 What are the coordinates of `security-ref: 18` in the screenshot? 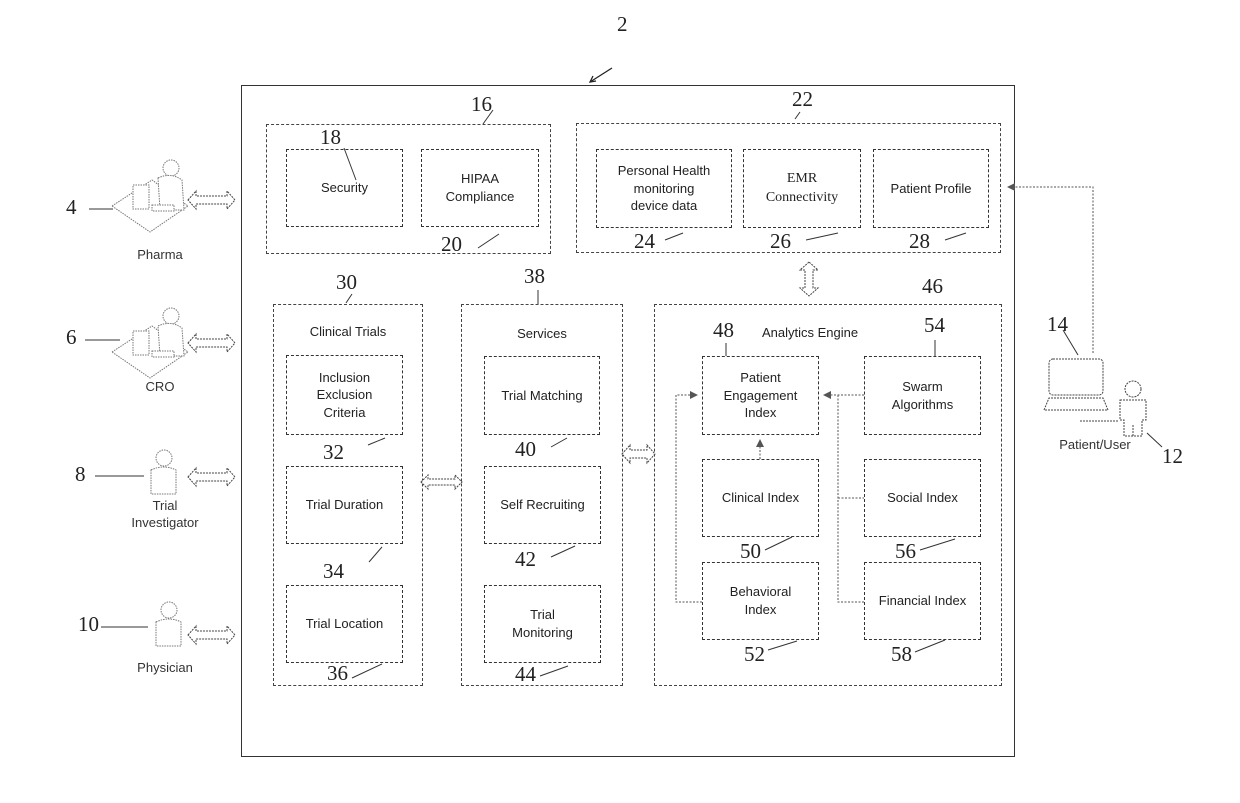 It's located at (330, 137).